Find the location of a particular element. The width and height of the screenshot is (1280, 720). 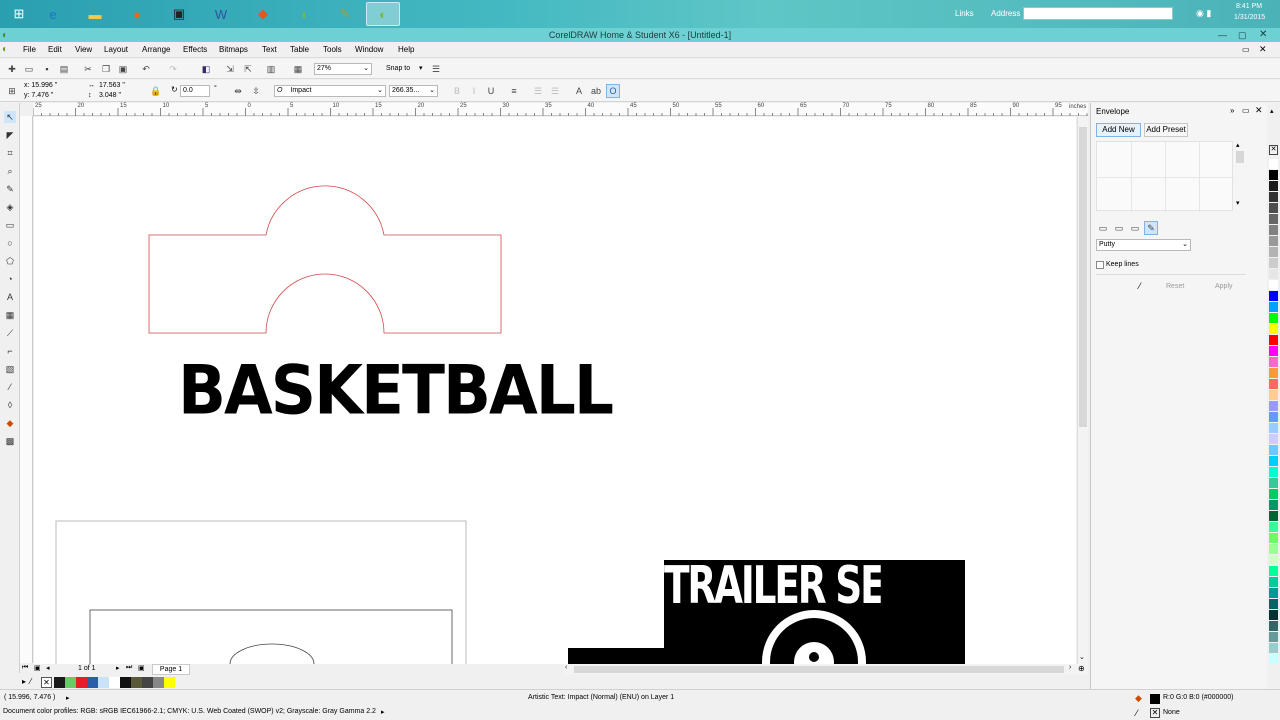

chevron-down-icon: ▾ is located at coordinates (421, 68).